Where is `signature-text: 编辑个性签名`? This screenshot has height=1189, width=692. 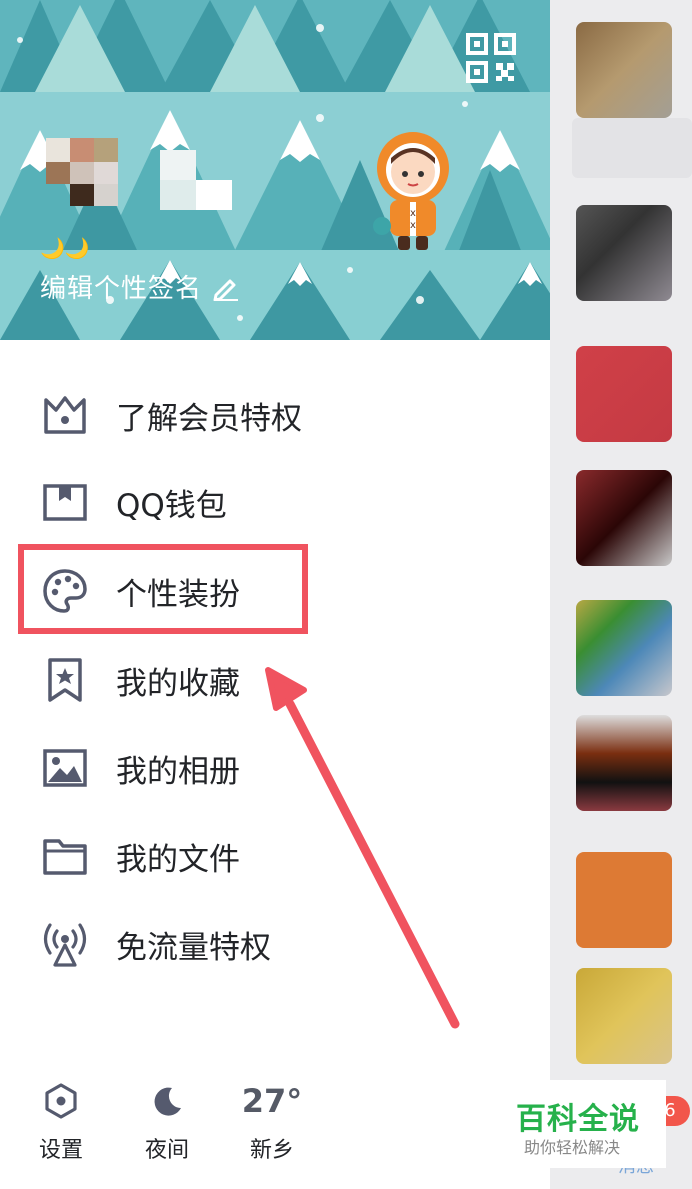
signature-text: 编辑个性签名 is located at coordinates (121, 289).